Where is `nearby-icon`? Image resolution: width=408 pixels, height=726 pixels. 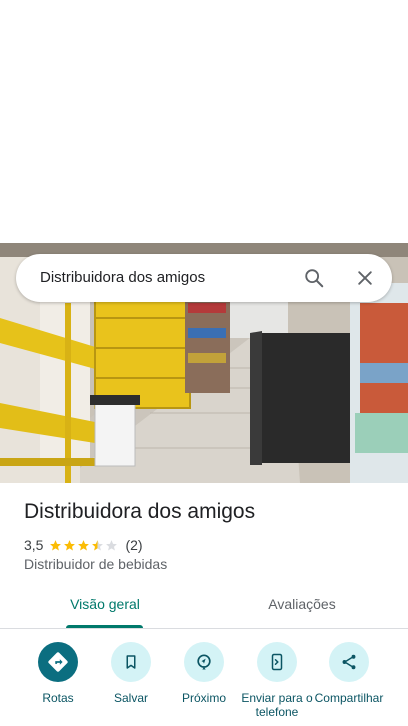 nearby-icon is located at coordinates (204, 662).